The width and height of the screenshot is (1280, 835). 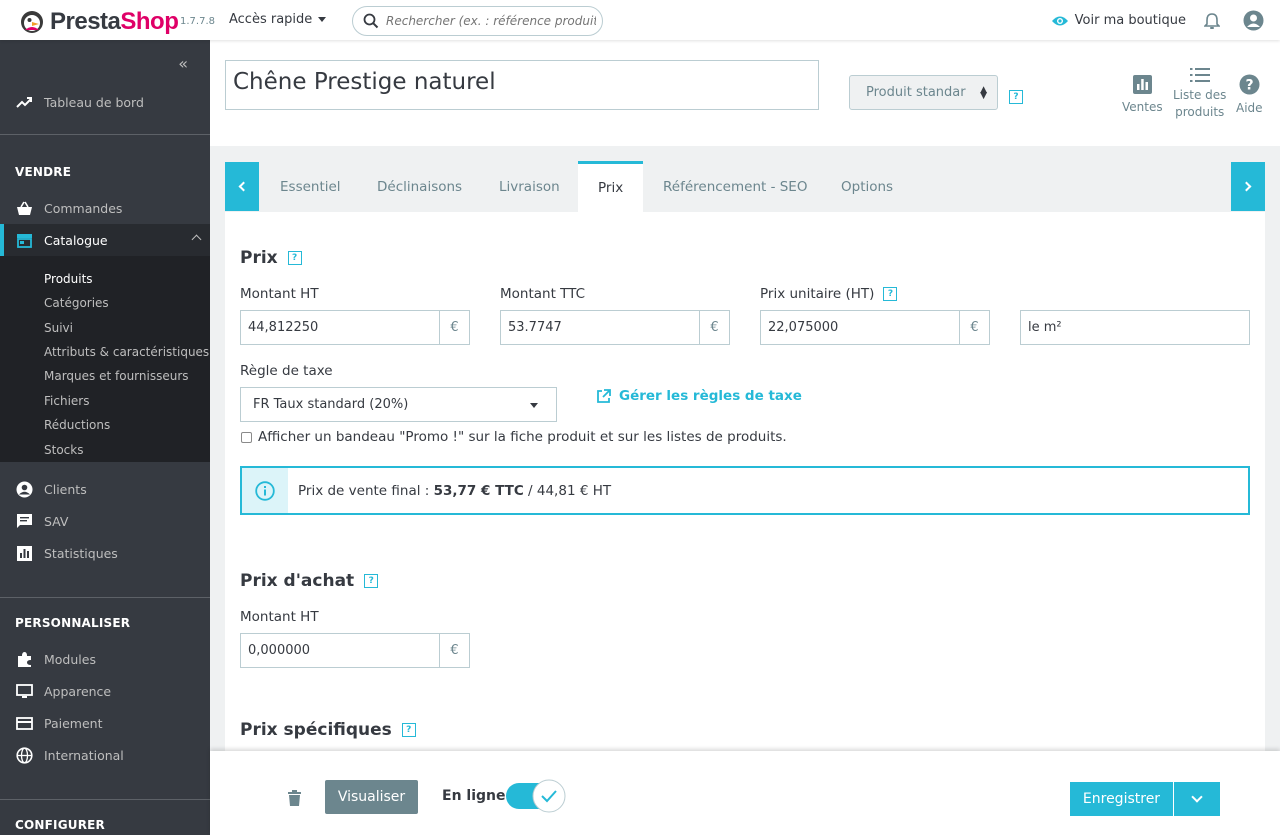 I want to click on purchase-amount-group: 0,000000 €, so click(x=355, y=650).